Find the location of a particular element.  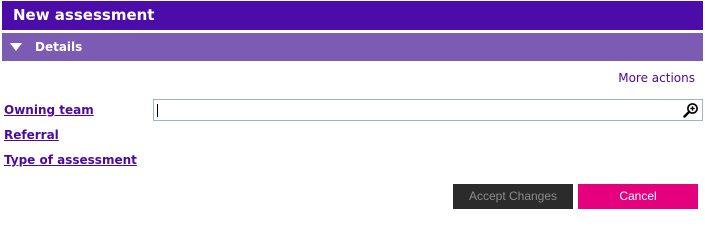

title-bar: New assessment is located at coordinates (352, 15).